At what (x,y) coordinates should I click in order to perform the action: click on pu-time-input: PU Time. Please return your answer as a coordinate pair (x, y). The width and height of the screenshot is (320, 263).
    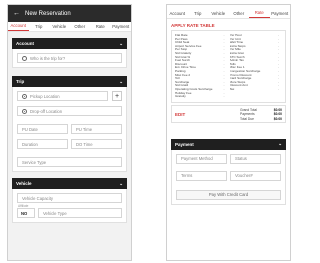
    Looking at the image, I should click on (96, 129).